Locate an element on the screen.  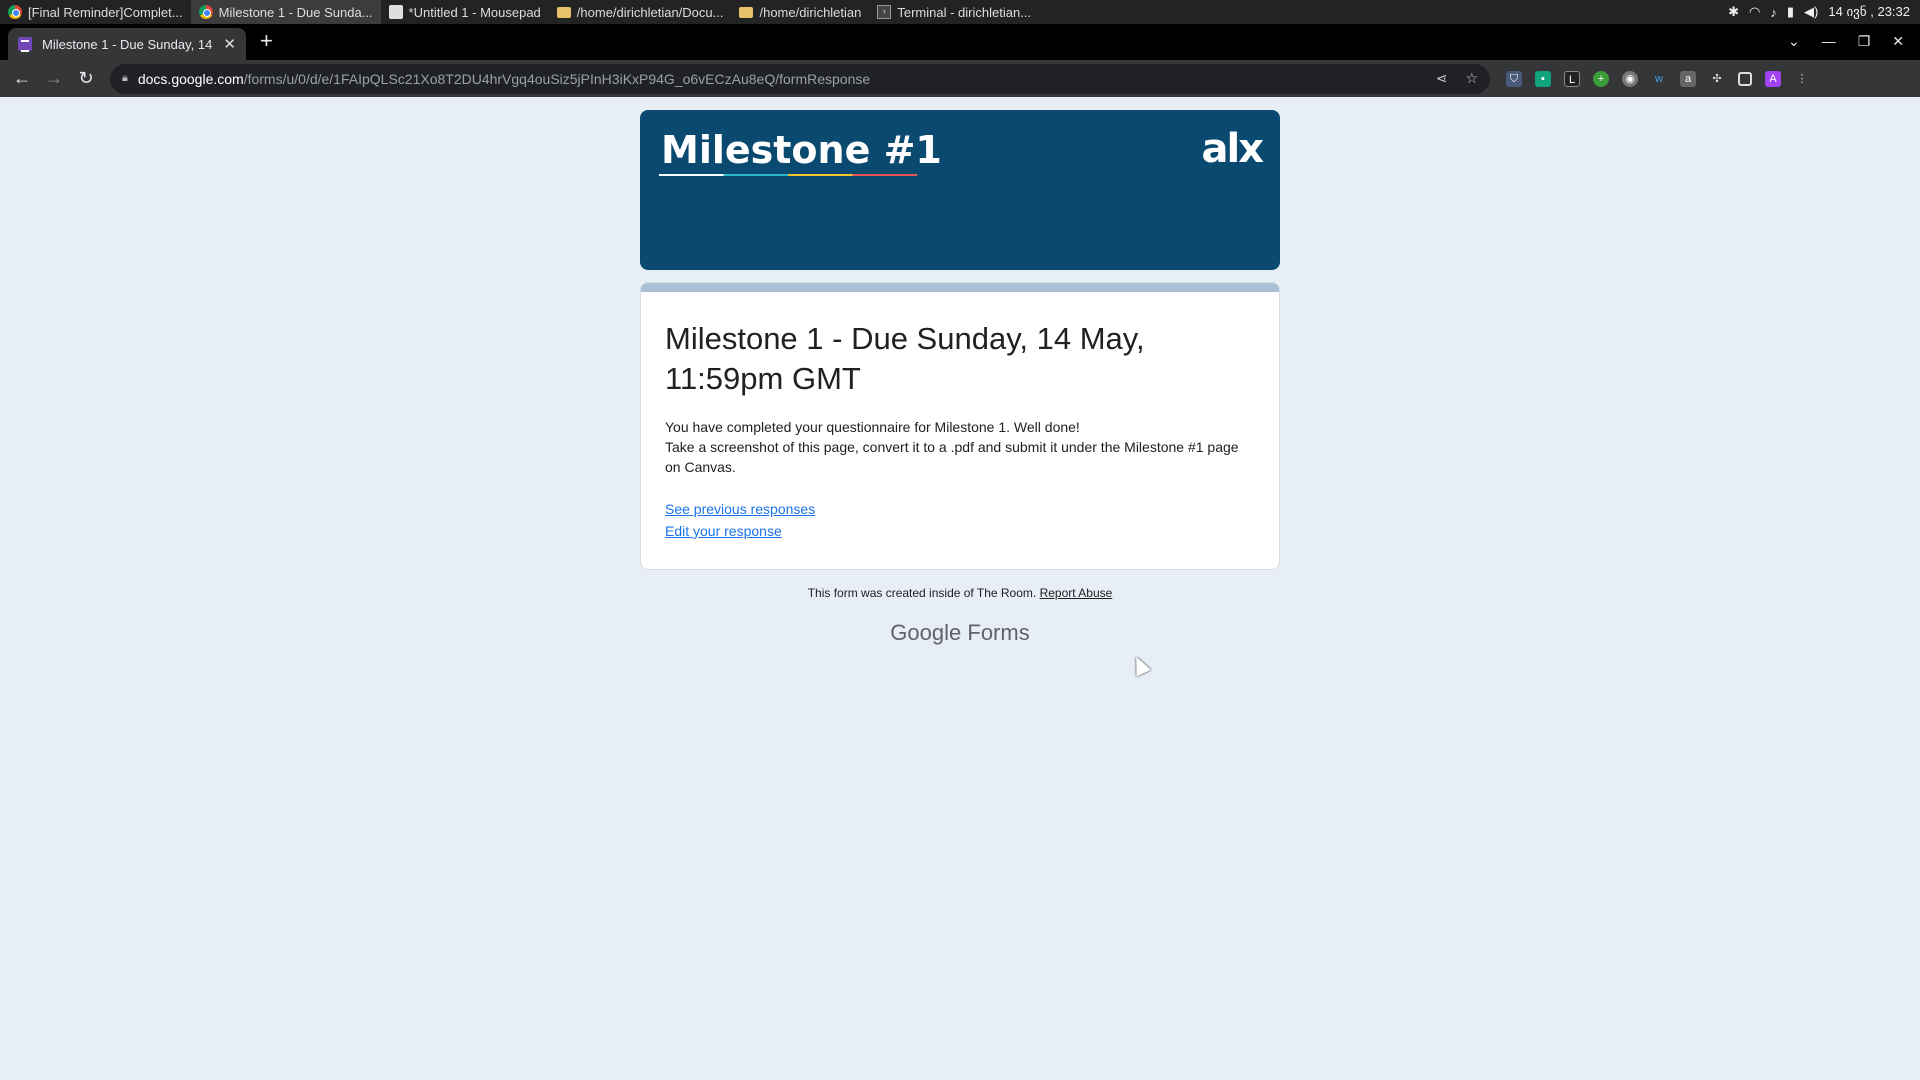
bell-icon: ♪ is located at coordinates (1773, 12).